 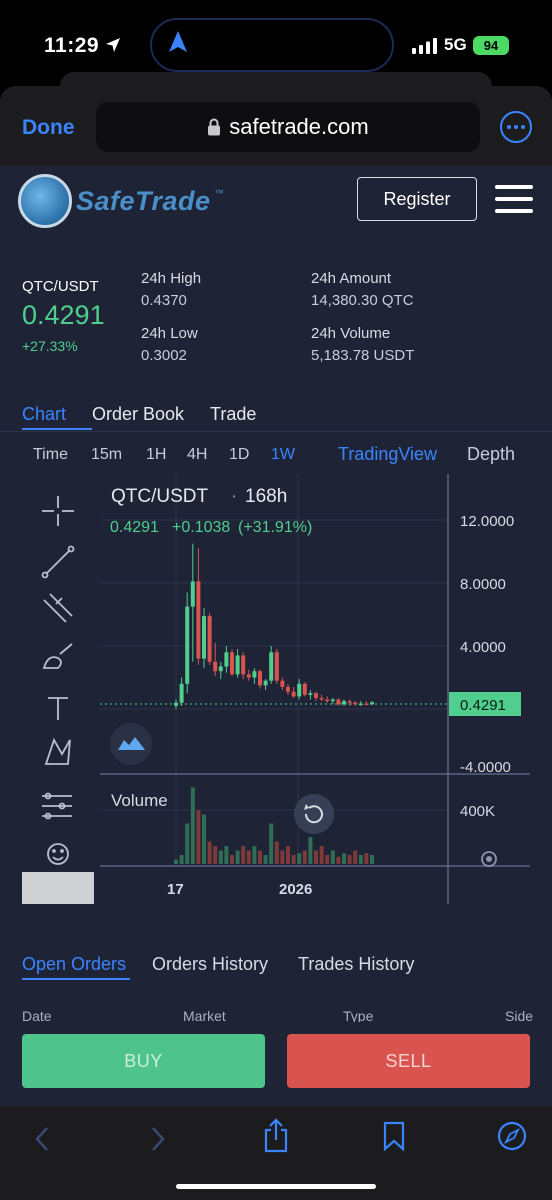 What do you see at coordinates (512, 1136) in the screenshot?
I see `safari-compass-icon` at bounding box center [512, 1136].